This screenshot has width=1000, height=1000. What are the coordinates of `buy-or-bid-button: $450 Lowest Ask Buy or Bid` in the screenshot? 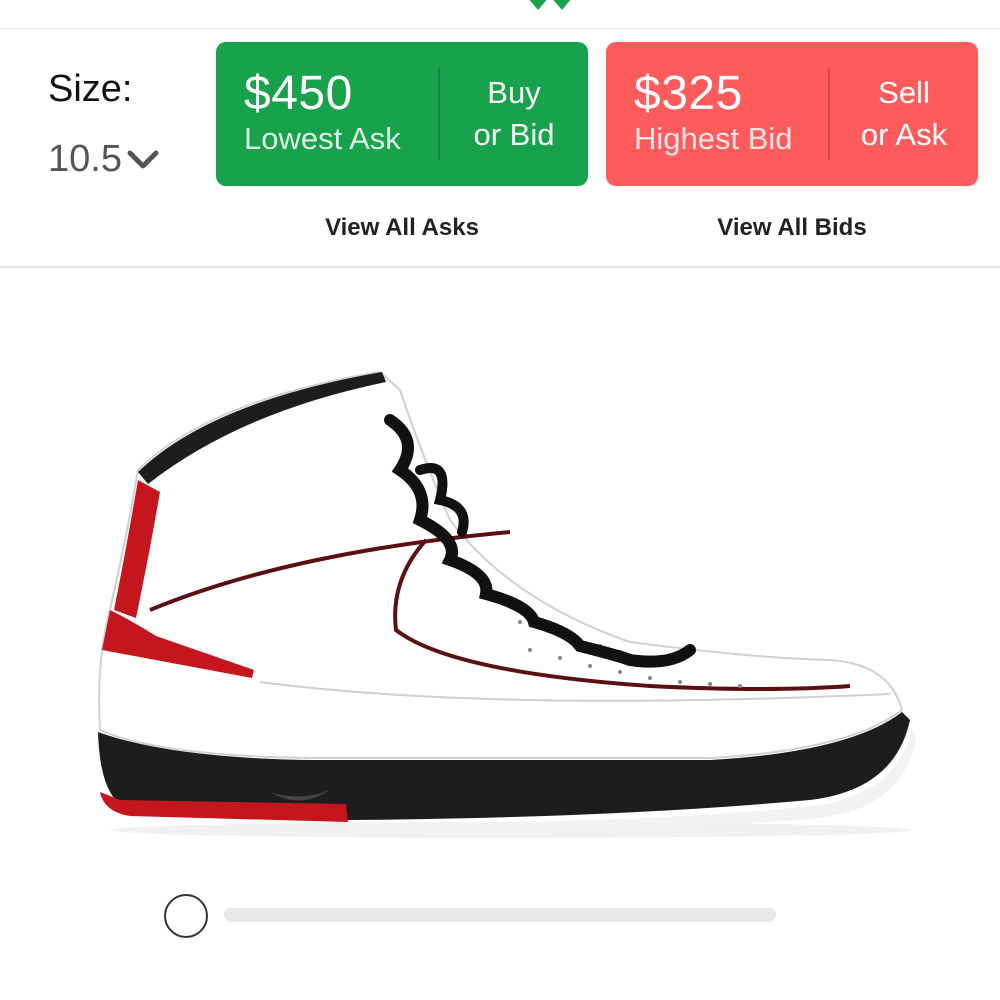 It's located at (402, 114).